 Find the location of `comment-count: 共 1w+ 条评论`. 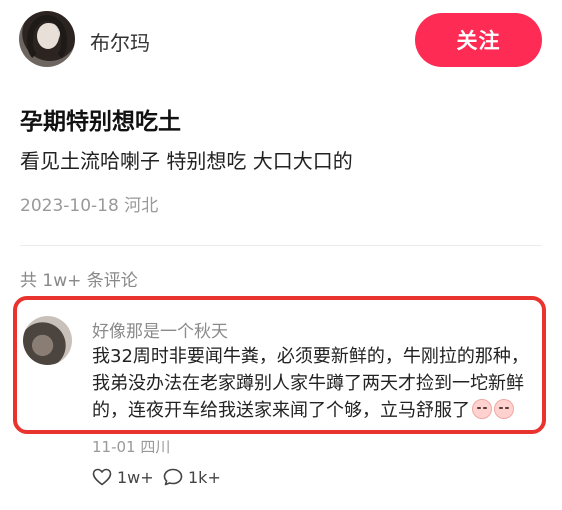

comment-count: 共 1w+ 条评论 is located at coordinates (79, 281).